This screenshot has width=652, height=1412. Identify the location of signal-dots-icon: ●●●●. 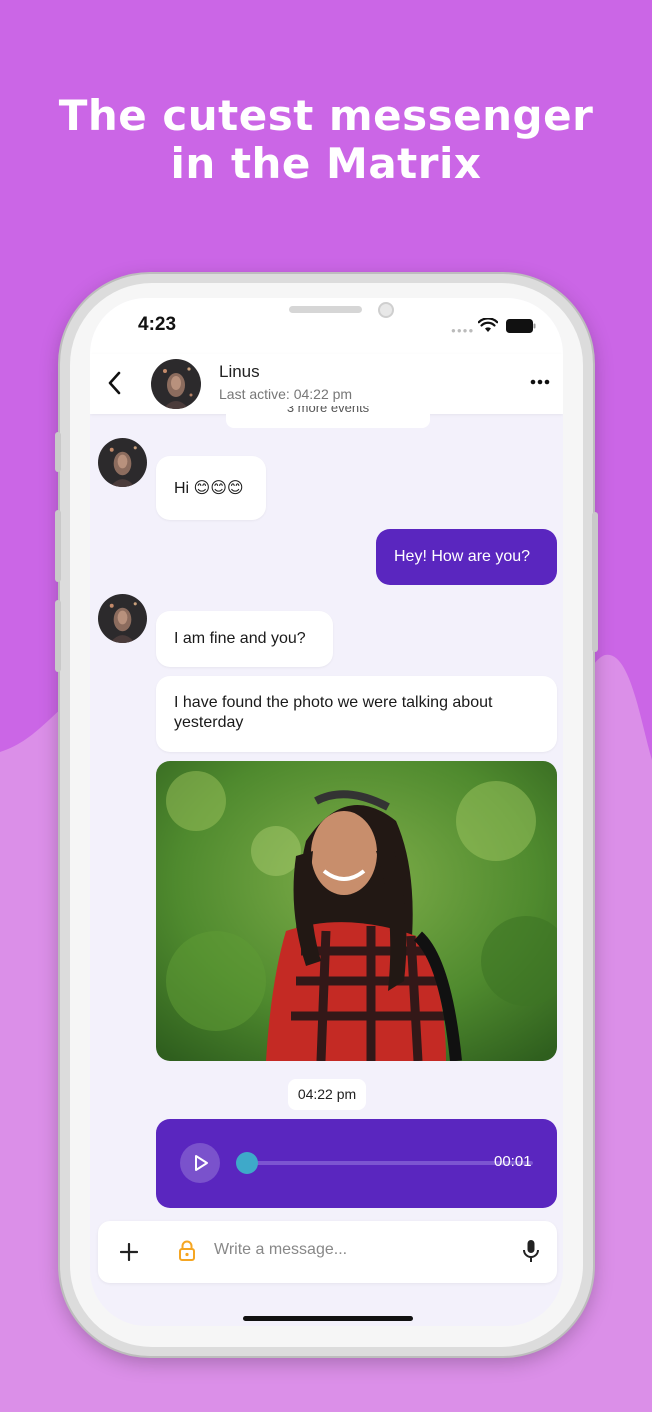
(463, 330).